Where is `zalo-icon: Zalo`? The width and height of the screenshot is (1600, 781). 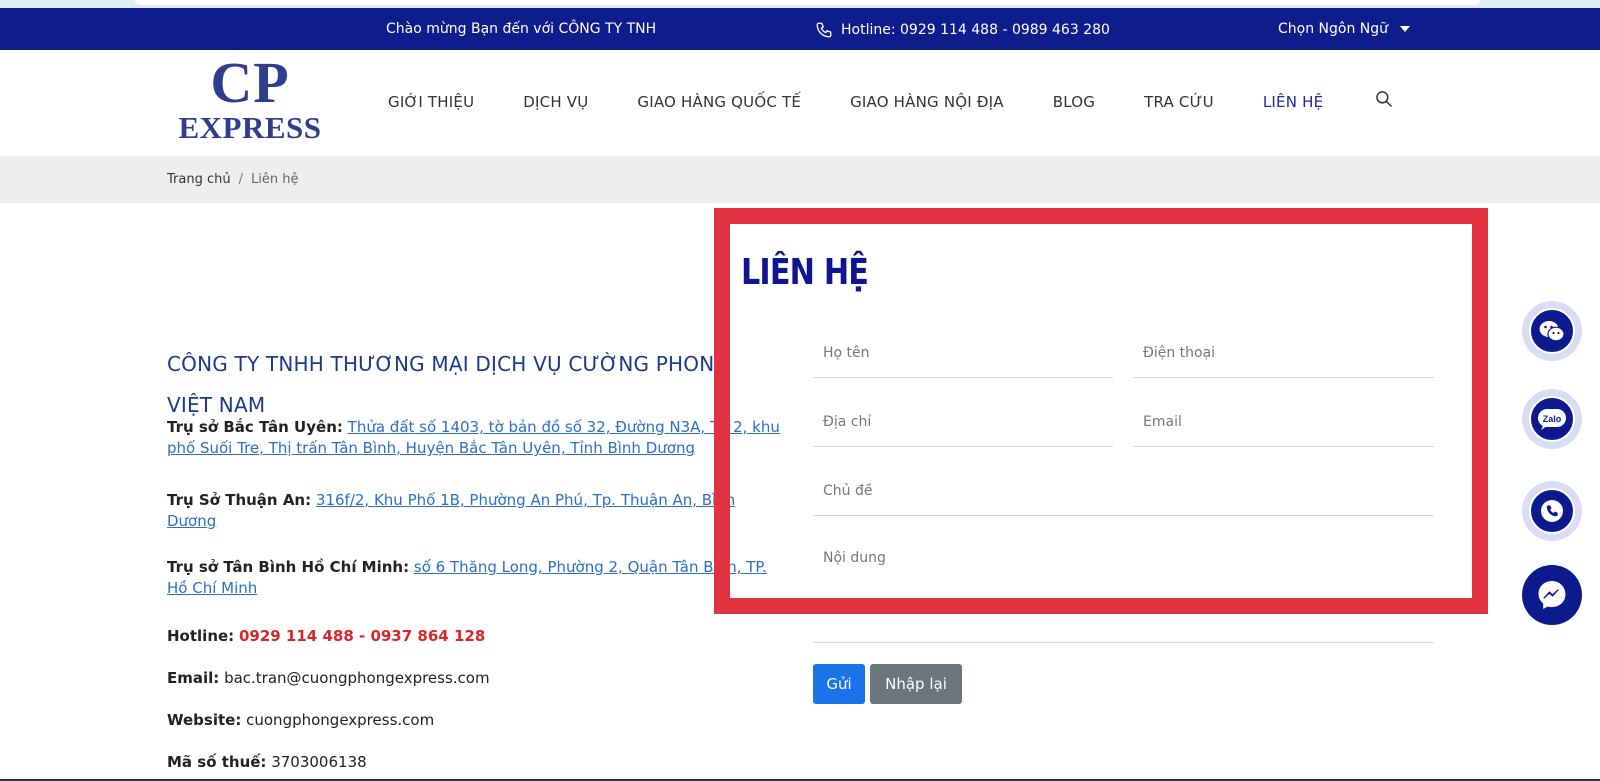
zalo-icon: Zalo is located at coordinates (1552, 419).